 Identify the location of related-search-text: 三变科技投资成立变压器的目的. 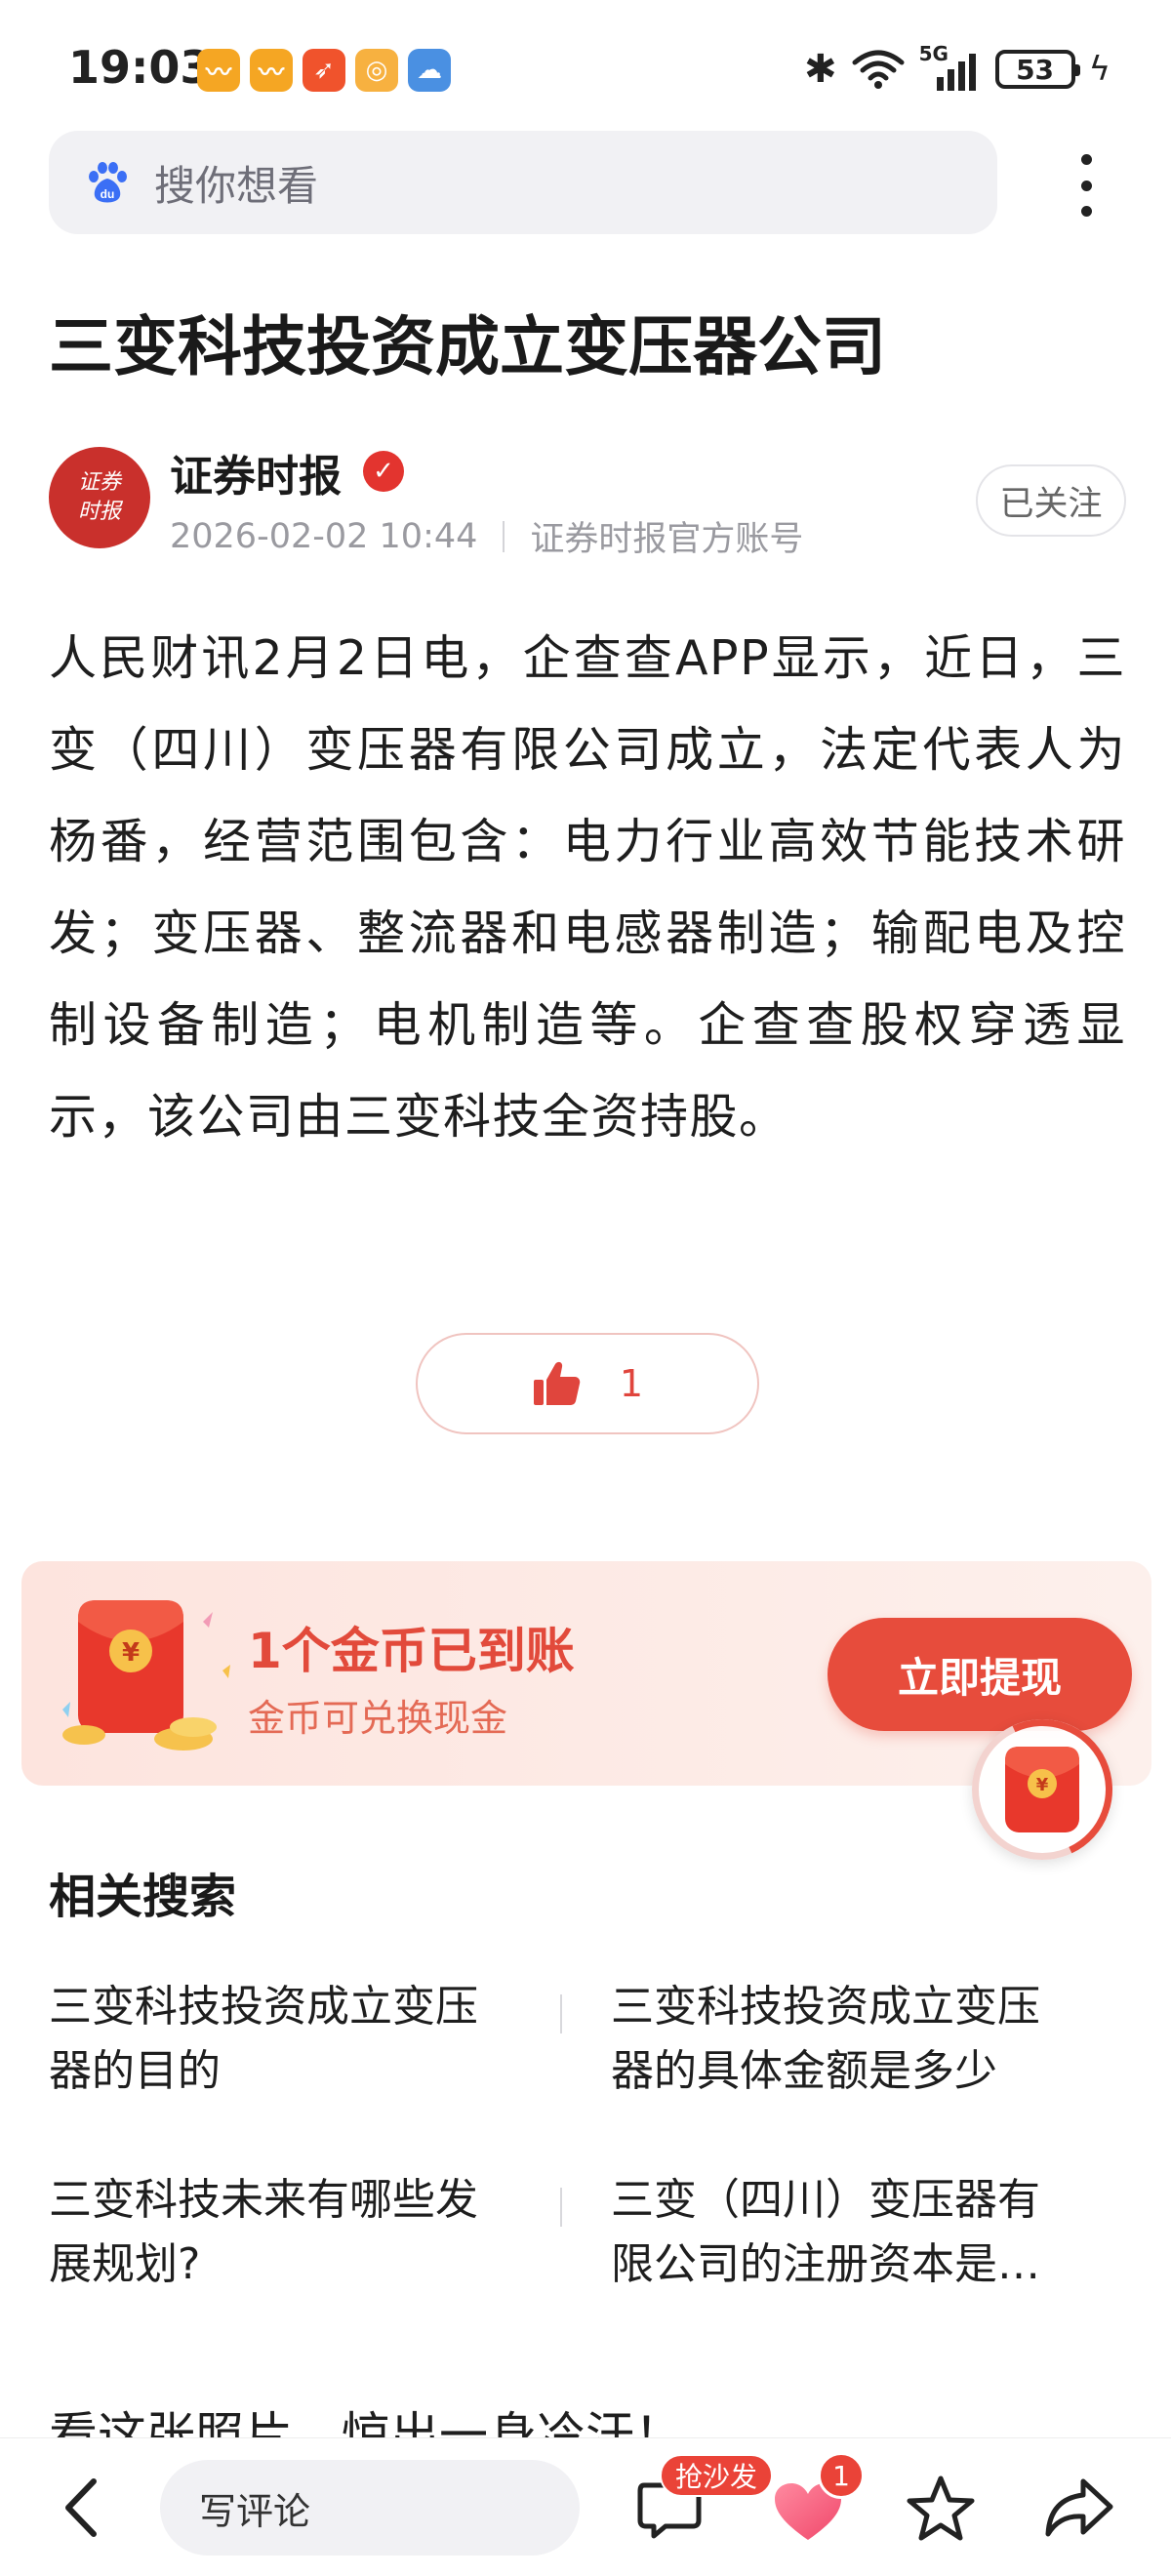
(263, 2039).